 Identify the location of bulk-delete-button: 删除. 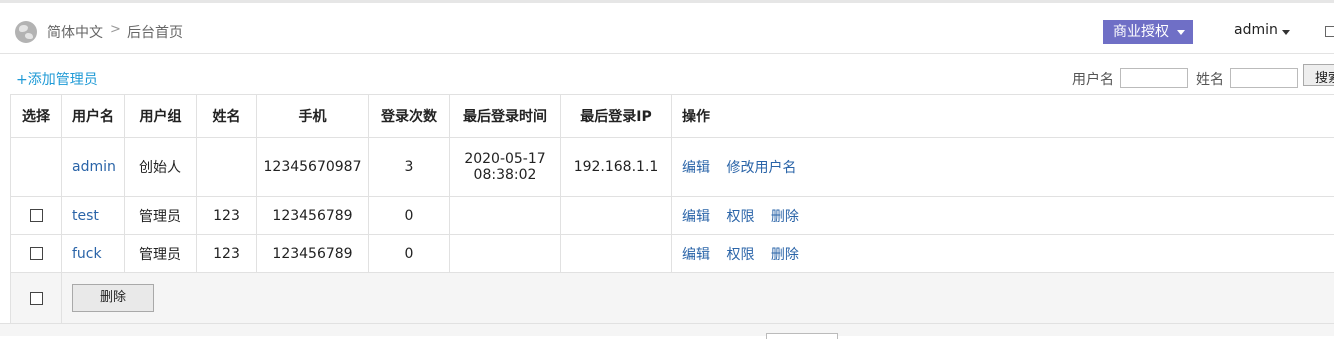
(113, 298).